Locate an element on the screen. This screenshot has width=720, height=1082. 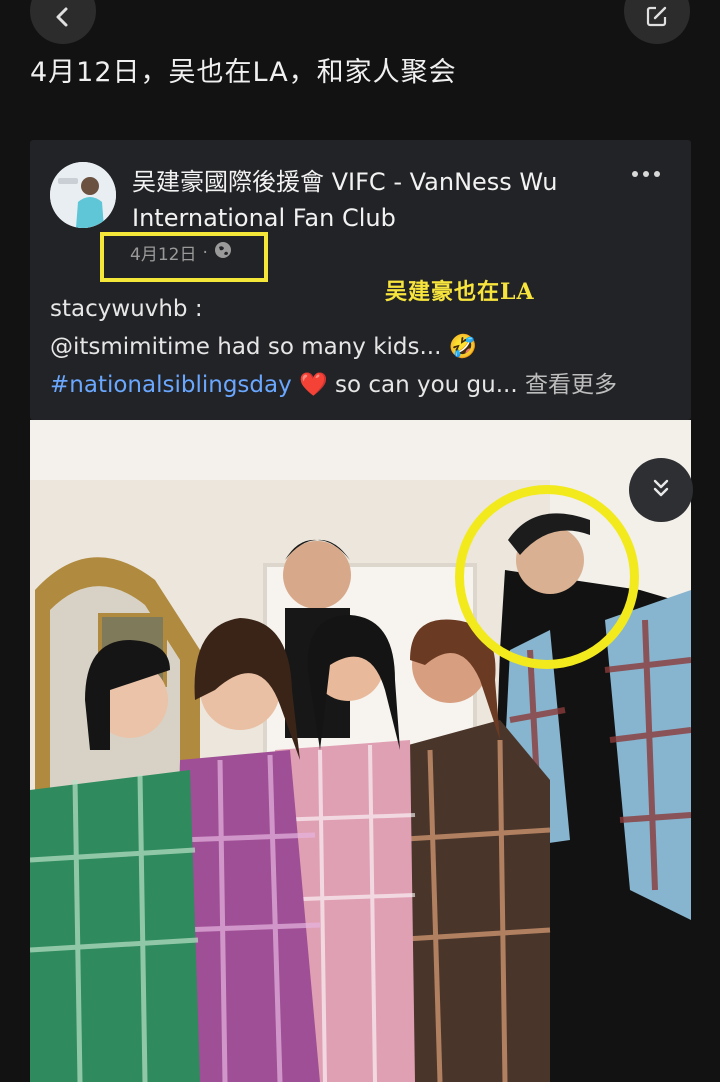
date-highlight-box is located at coordinates (184, 257).